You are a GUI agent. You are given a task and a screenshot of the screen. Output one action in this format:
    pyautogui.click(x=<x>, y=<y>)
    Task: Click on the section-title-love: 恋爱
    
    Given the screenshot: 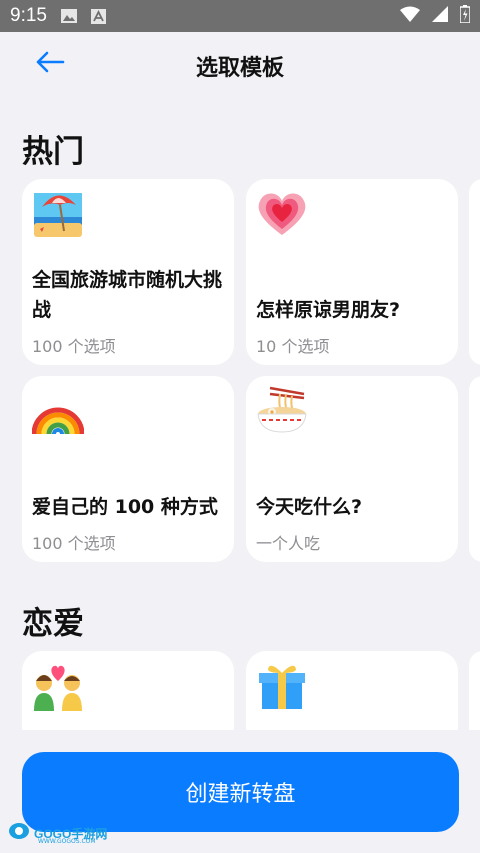 What is the action you would take?
    pyautogui.click(x=53, y=624)
    